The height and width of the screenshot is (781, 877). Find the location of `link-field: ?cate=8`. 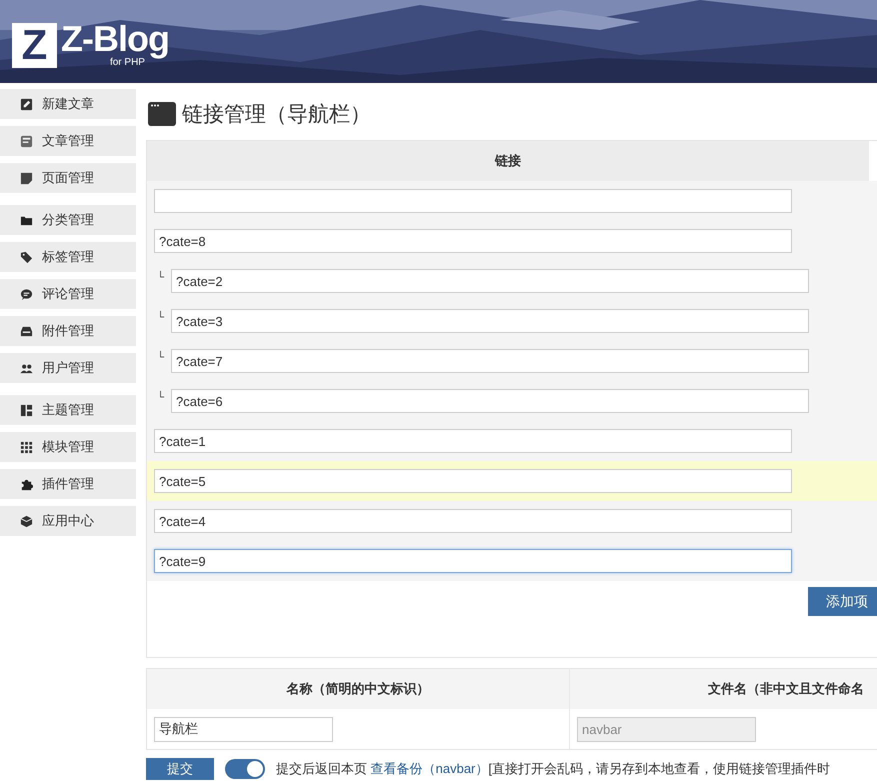

link-field: ?cate=8 is located at coordinates (473, 241).